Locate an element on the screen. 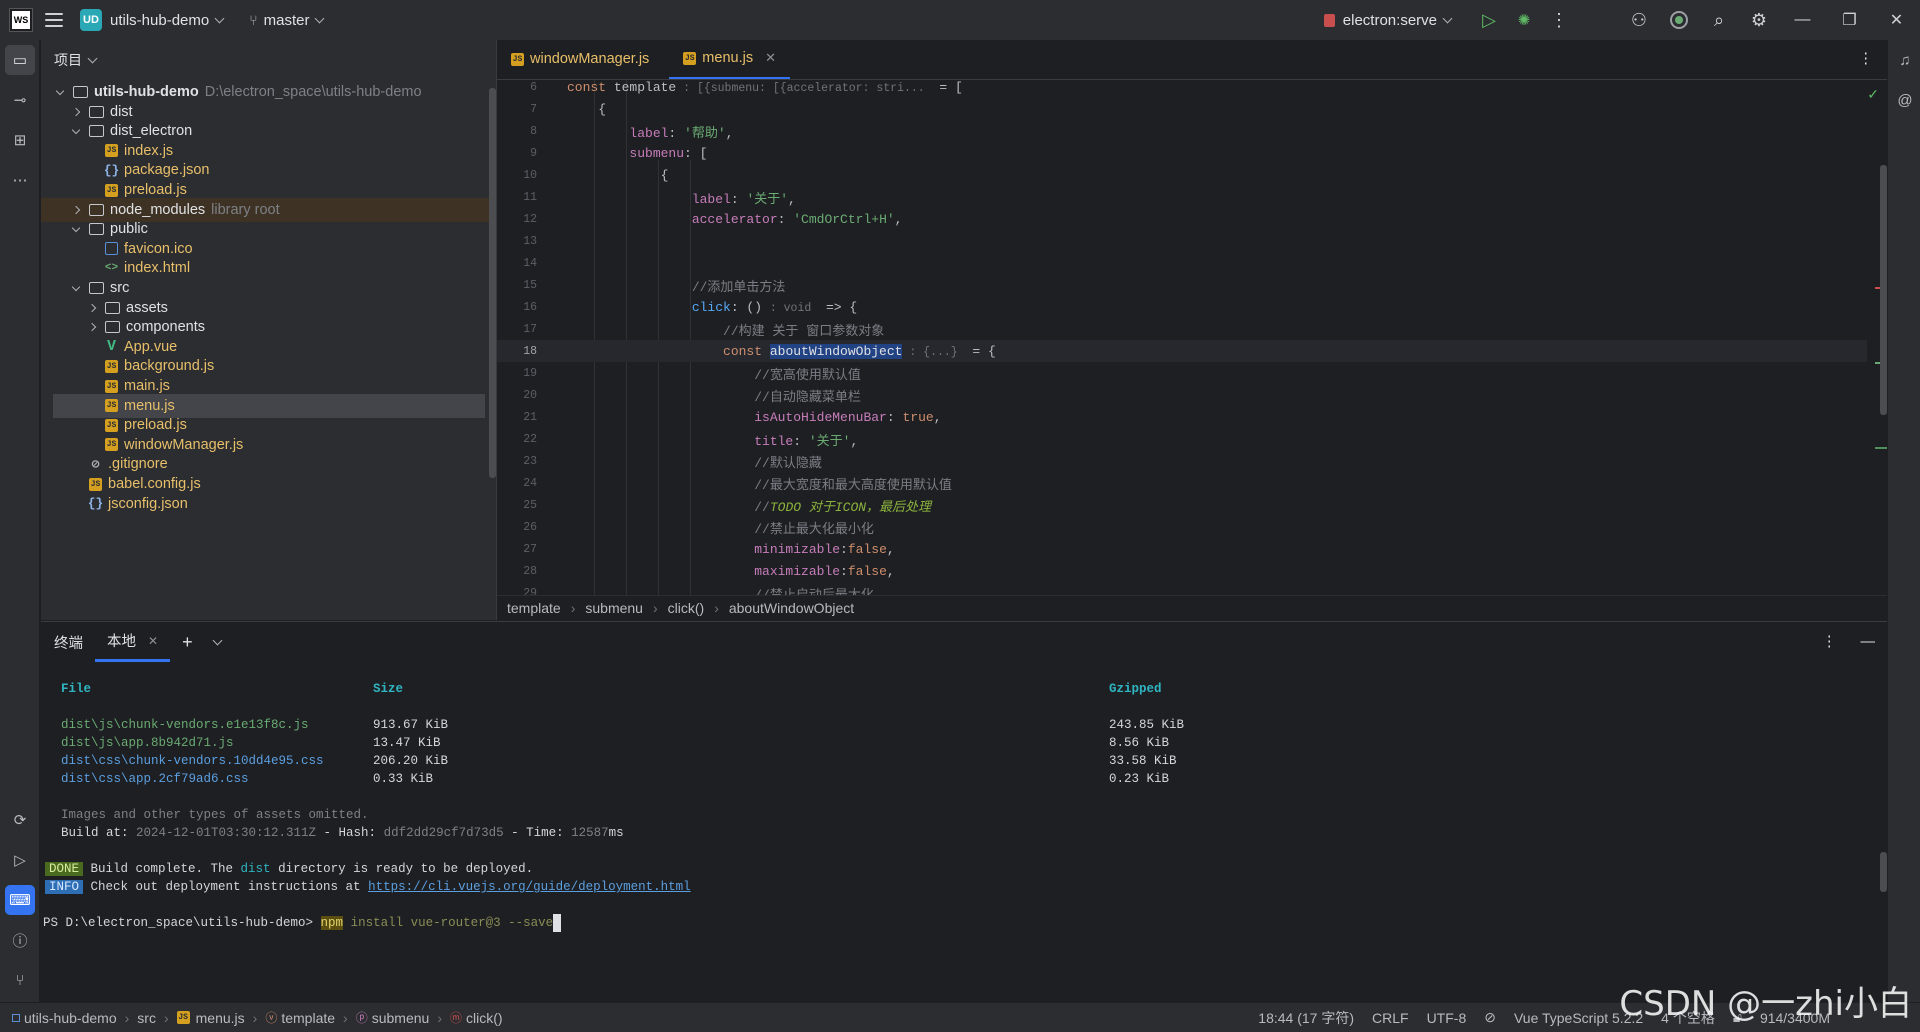 The height and width of the screenshot is (1032, 1920). tab-windowmanager: JS windowManager.js is located at coordinates (580, 59).